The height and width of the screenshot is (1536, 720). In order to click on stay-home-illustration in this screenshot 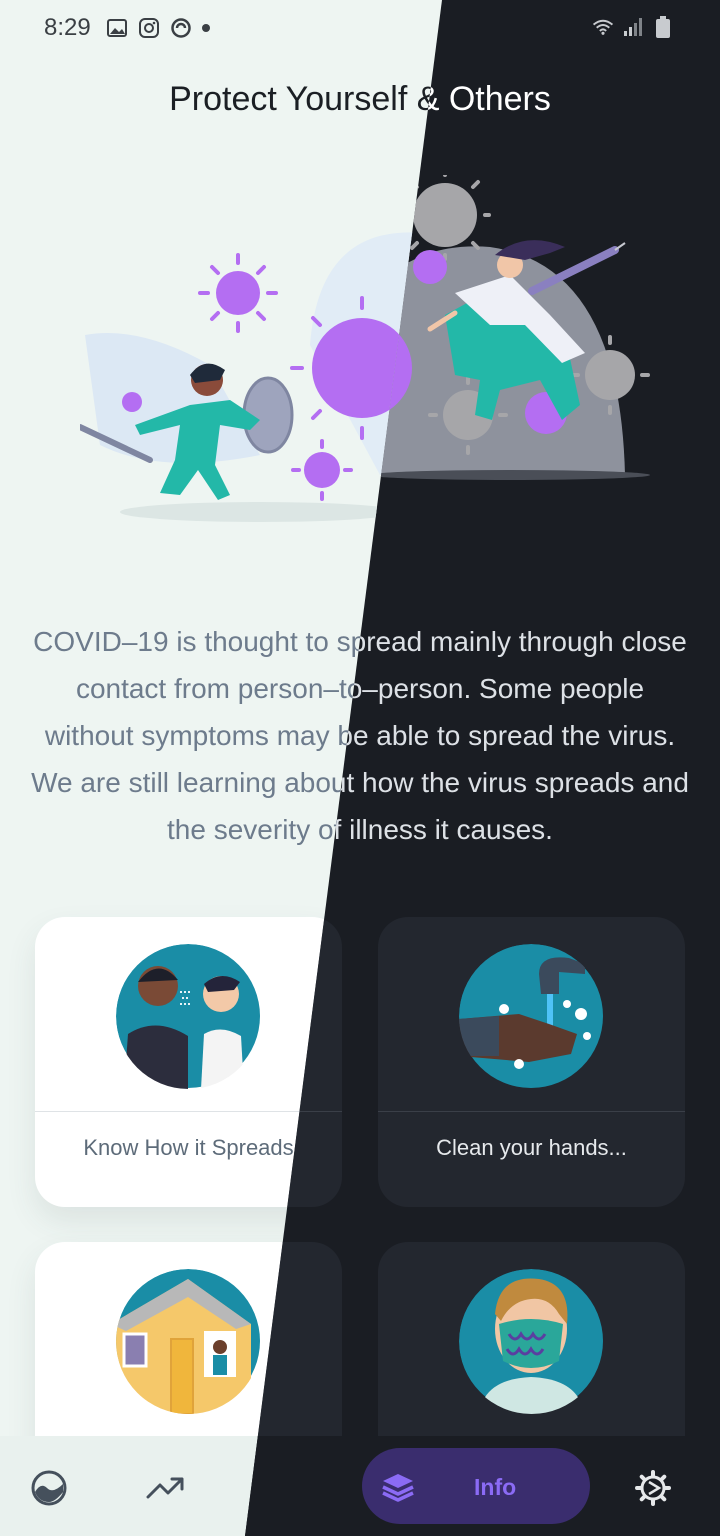, I will do `click(188, 1341)`.